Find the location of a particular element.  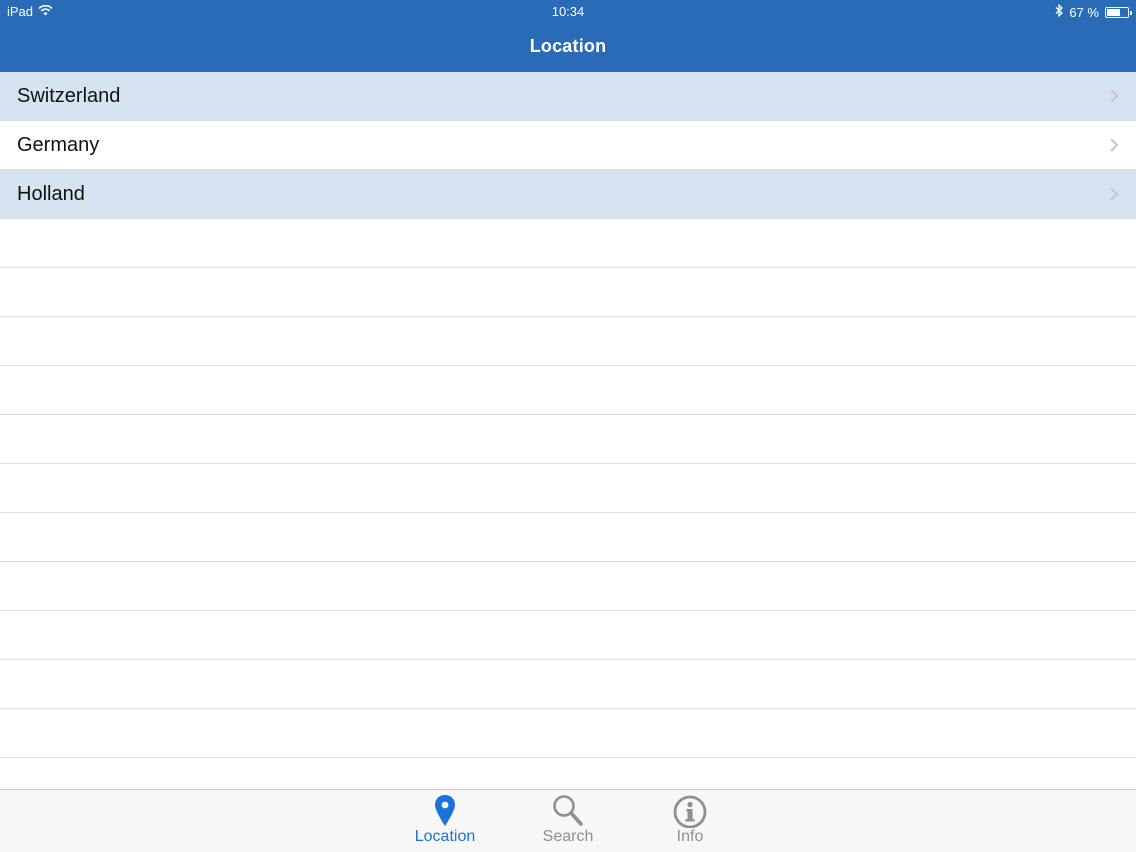

tab-info: Info is located at coordinates (690, 822).